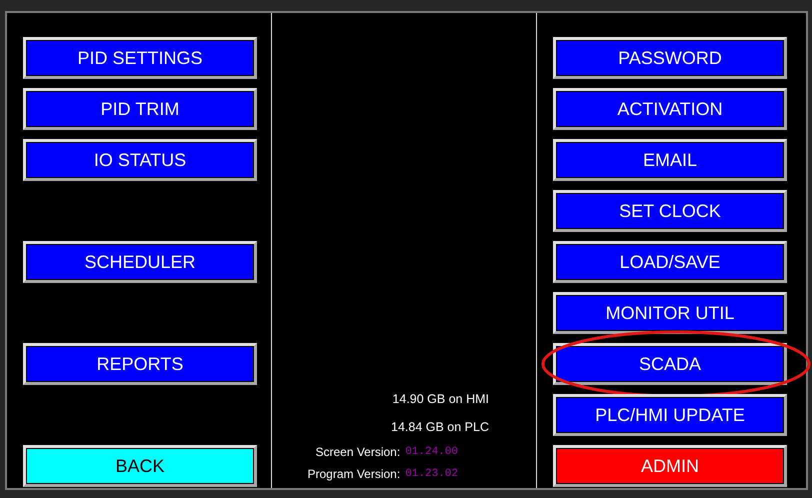 This screenshot has width=812, height=498. What do you see at coordinates (140, 262) in the screenshot?
I see `menu-button: SCHEDULER` at bounding box center [140, 262].